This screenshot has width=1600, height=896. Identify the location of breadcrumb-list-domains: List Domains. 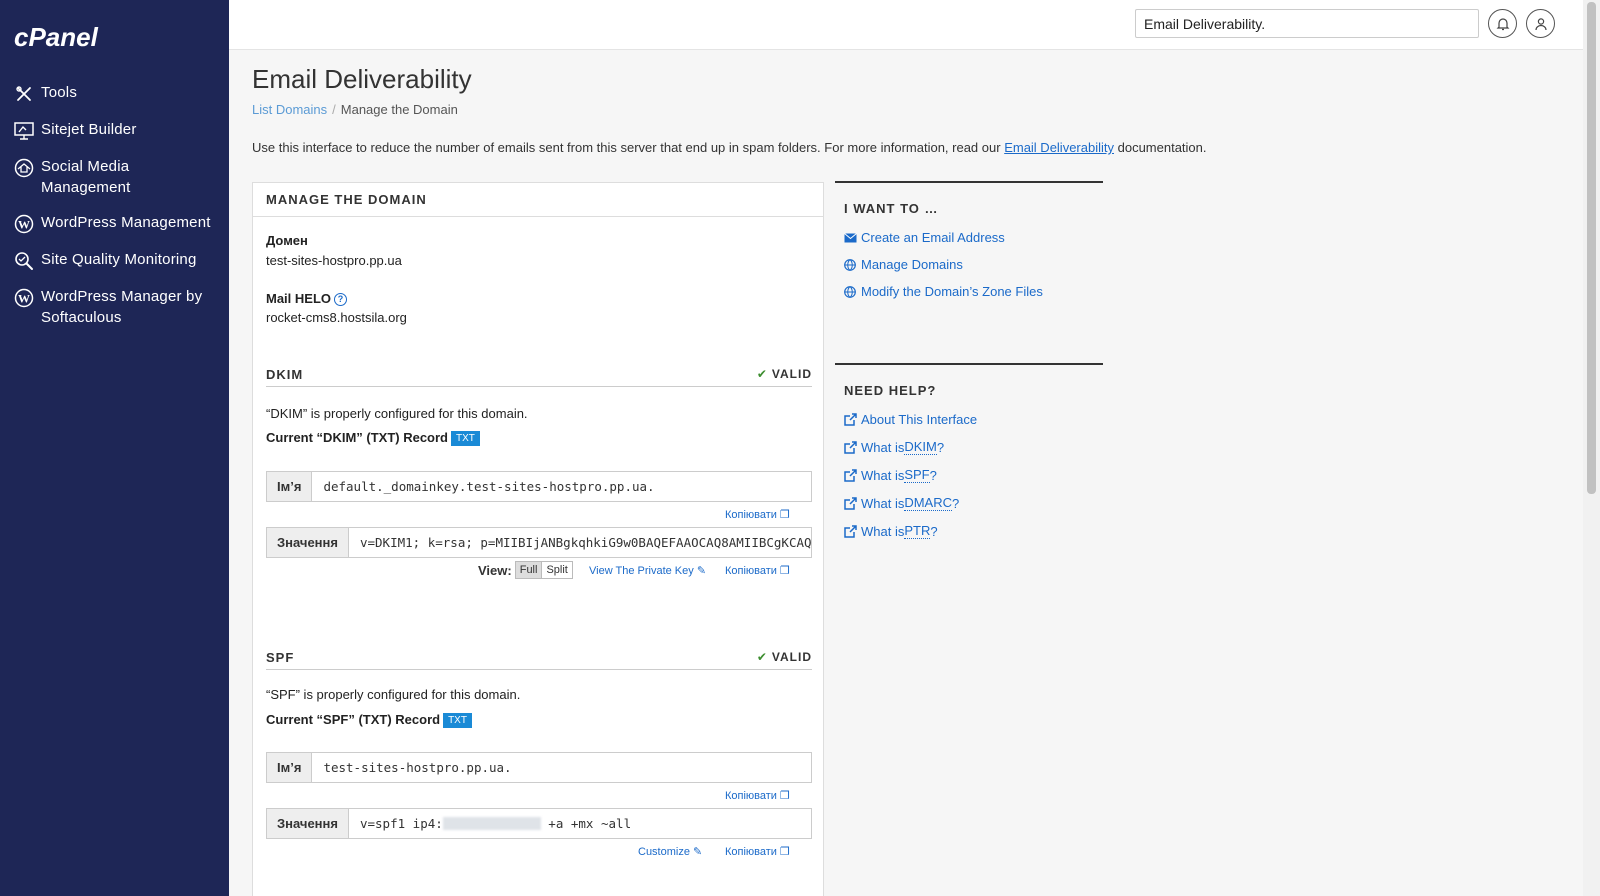
(289, 109).